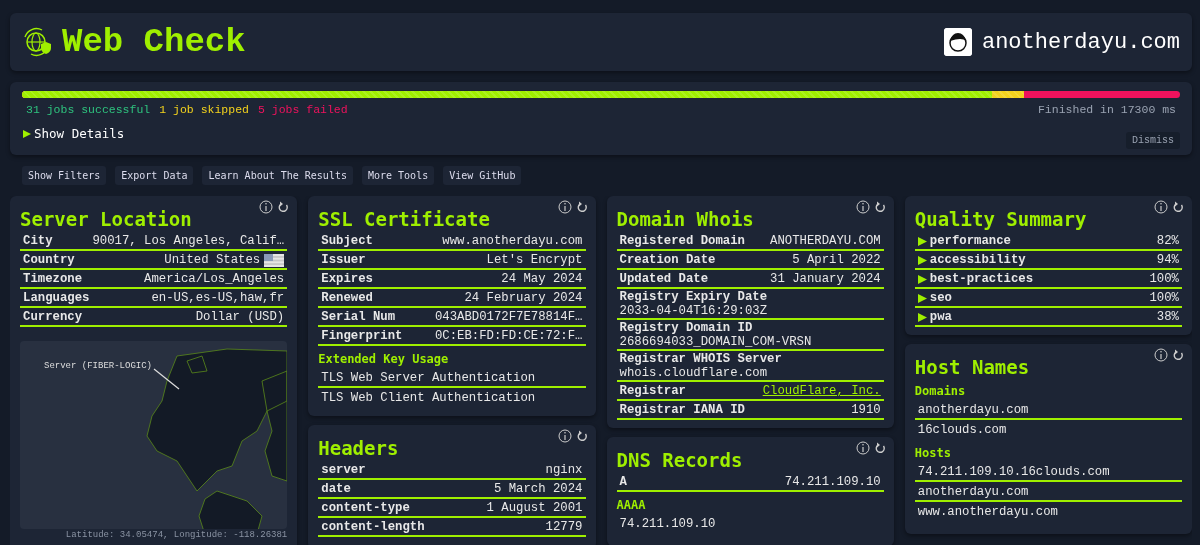 The height and width of the screenshot is (545, 1200). What do you see at coordinates (716, 342) in the screenshot?
I see `field-value: 2686694033_DOMAIN_COM-VRSN` at bounding box center [716, 342].